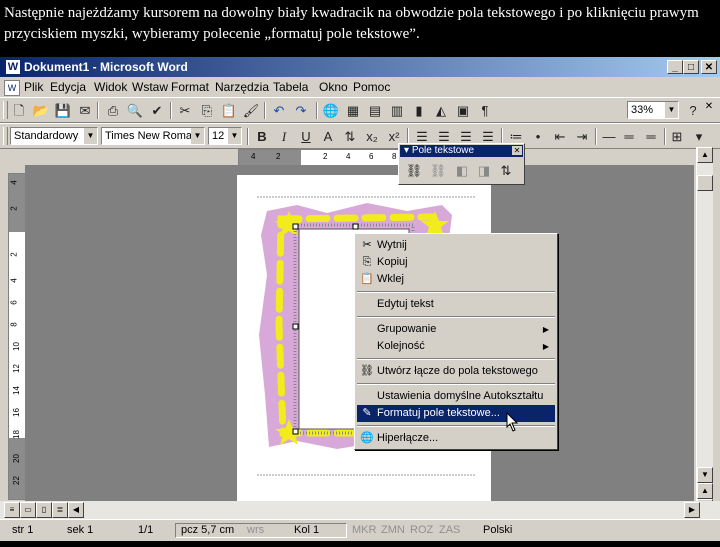 The width and height of the screenshot is (720, 547). Describe the element at coordinates (705, 183) in the screenshot. I see `scroll-thumb` at that location.